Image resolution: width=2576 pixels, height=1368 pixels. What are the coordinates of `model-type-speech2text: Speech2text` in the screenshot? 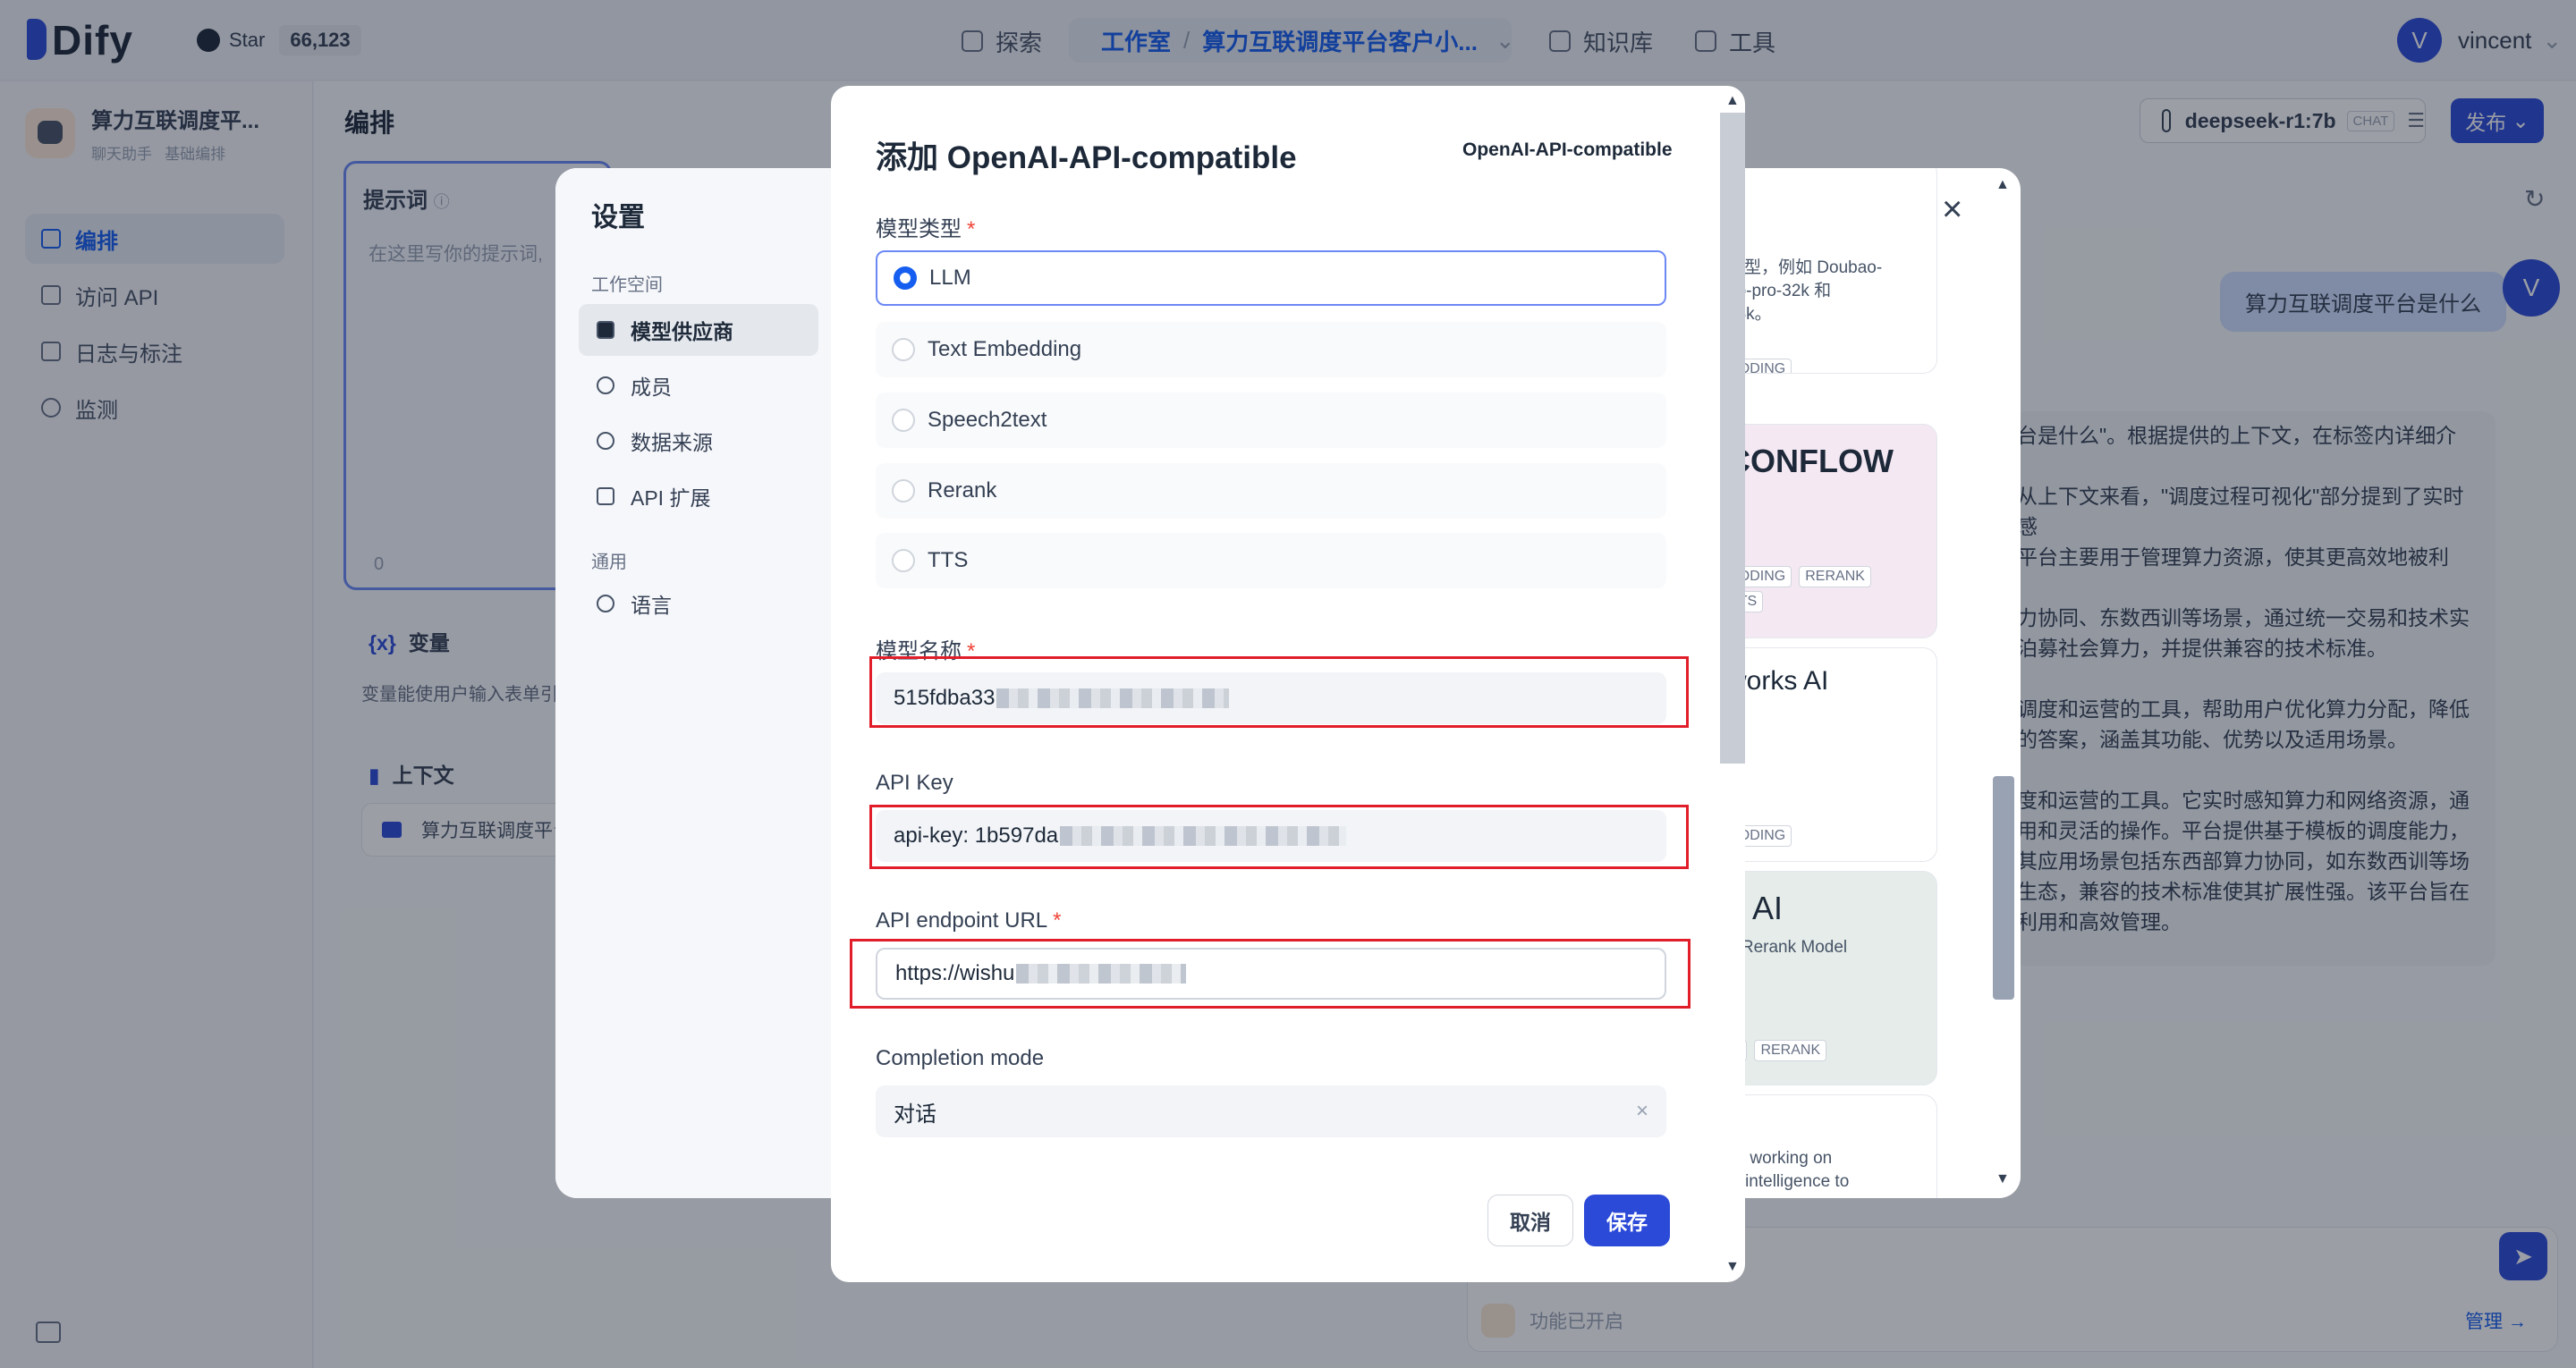 It's located at (1271, 421).